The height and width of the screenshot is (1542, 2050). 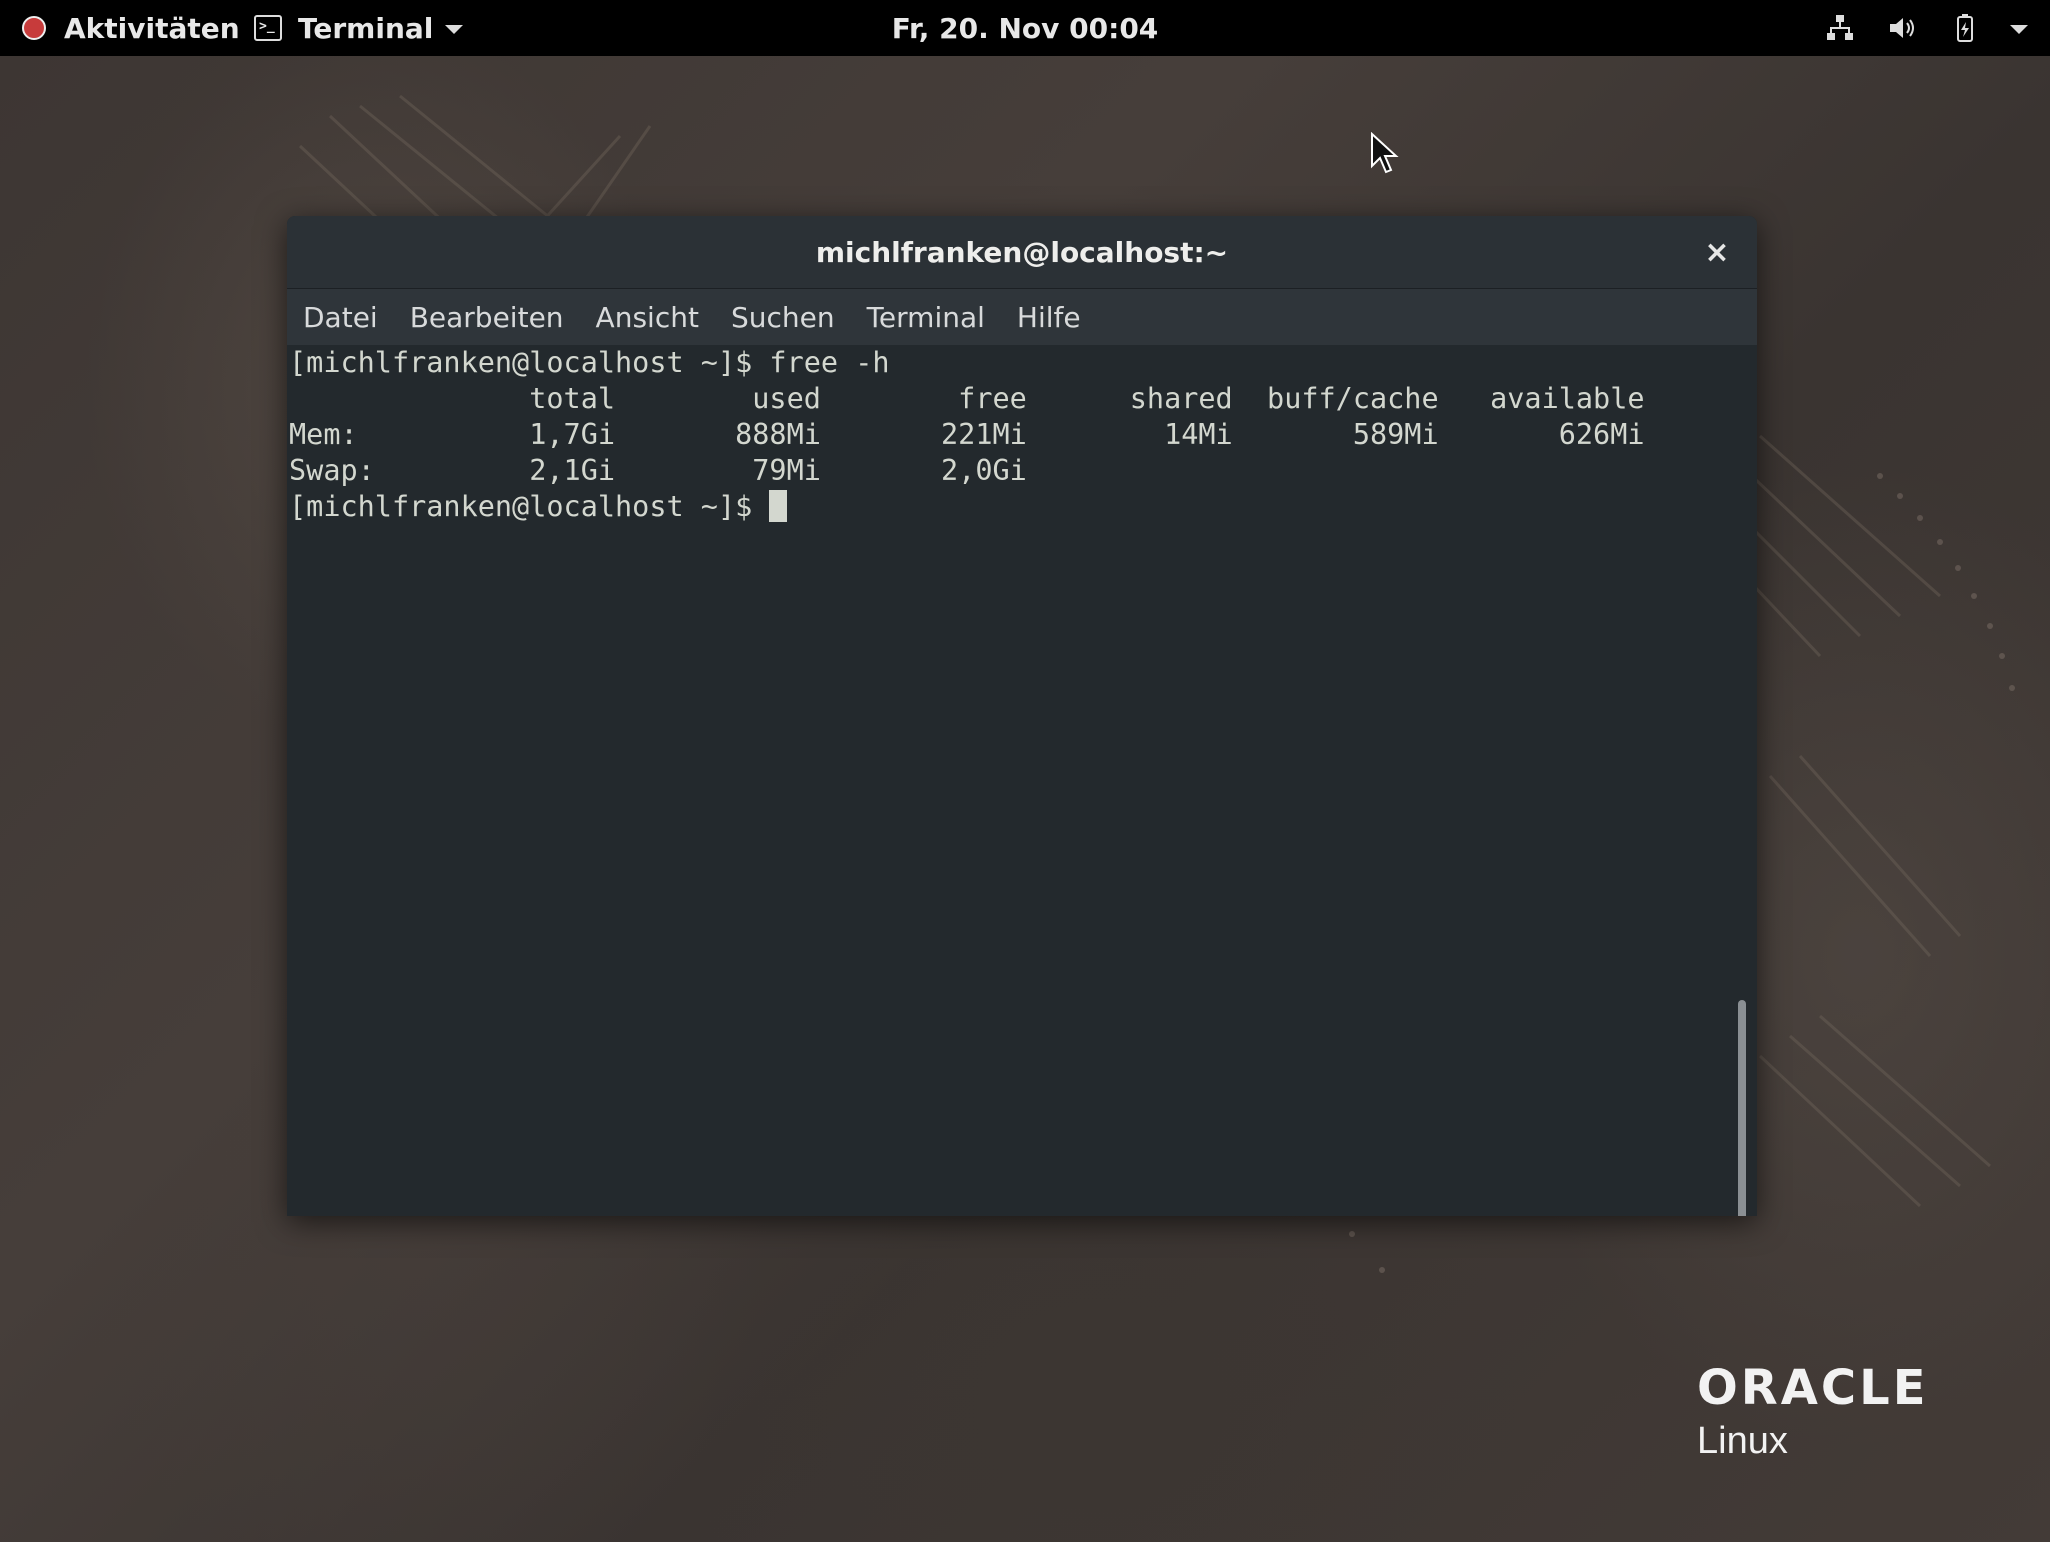 What do you see at coordinates (529, 506) in the screenshot?
I see `terminal-prompt: [michlfranken@localhost ~]$` at bounding box center [529, 506].